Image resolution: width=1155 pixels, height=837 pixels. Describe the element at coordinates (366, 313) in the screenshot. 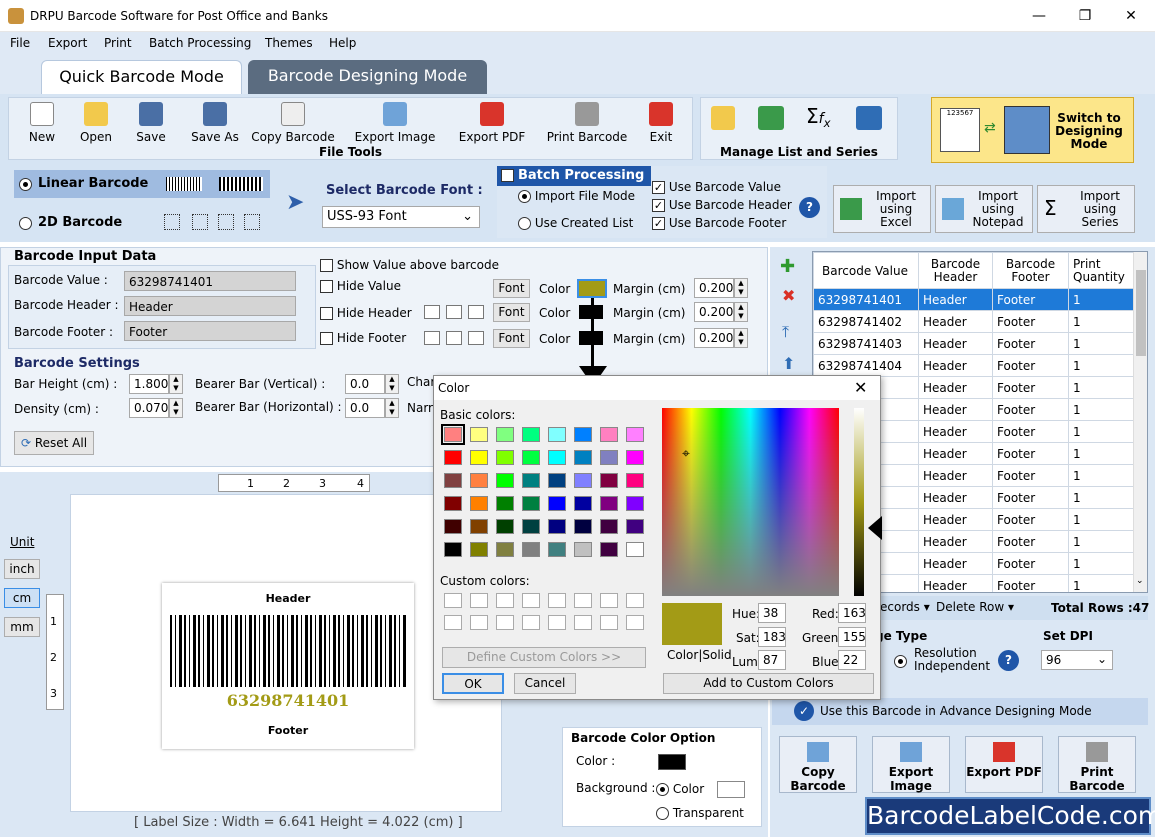

I see `hide-header-option: Hide Header` at that location.